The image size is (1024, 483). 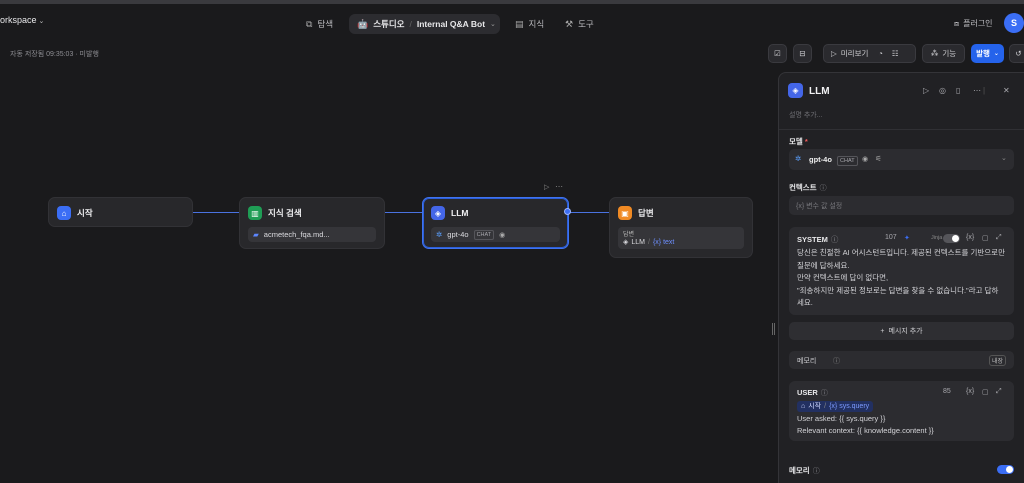 What do you see at coordinates (22, 20) in the screenshot?
I see `workspace-switcher: orkspace ⌄` at bounding box center [22, 20].